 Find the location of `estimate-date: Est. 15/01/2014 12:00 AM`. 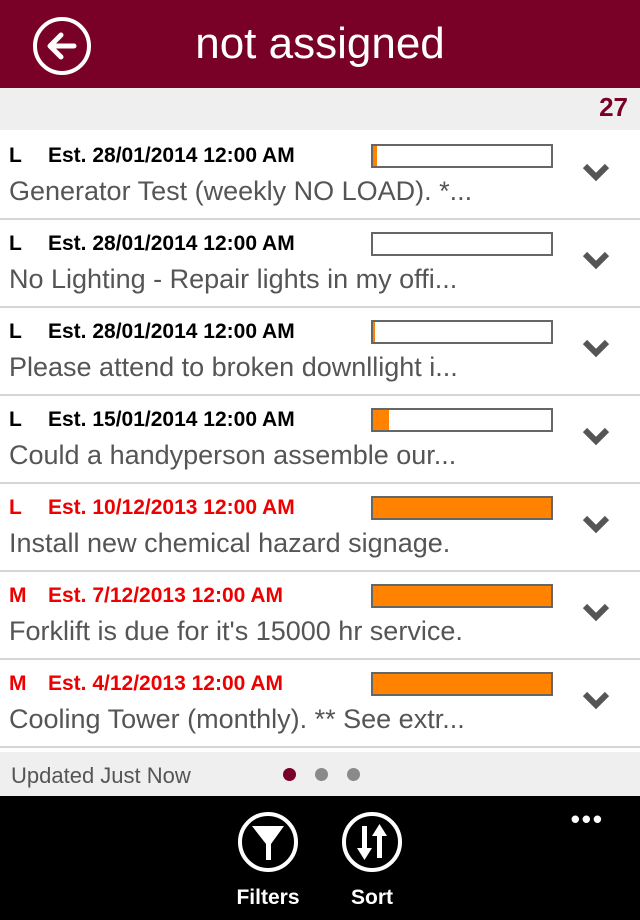

estimate-date: Est. 15/01/2014 12:00 AM is located at coordinates (171, 419).